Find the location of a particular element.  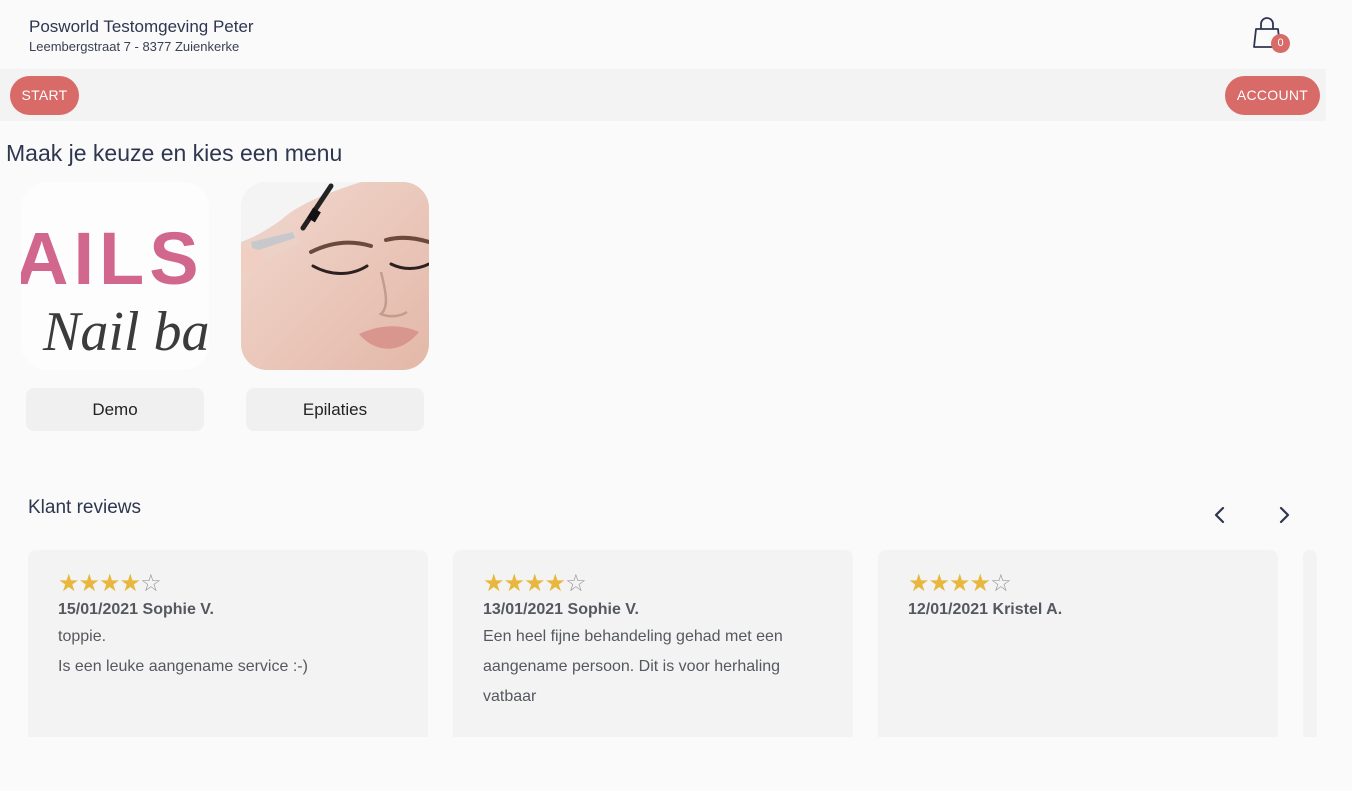

page-title: Maak je keuze en kies een menu is located at coordinates (174, 153).